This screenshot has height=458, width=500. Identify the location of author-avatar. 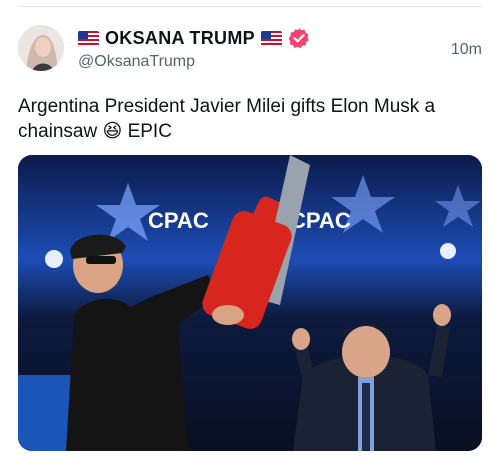
(41, 48).